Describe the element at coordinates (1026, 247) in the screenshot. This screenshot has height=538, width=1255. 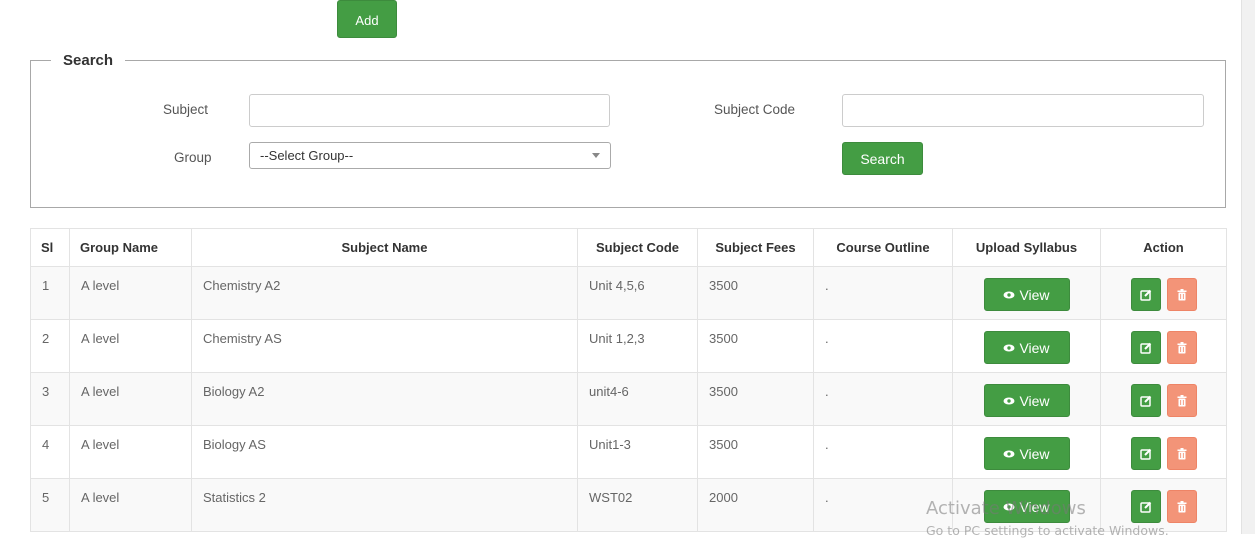
I see `header-upload-syllabus: Upload Syllabus` at that location.